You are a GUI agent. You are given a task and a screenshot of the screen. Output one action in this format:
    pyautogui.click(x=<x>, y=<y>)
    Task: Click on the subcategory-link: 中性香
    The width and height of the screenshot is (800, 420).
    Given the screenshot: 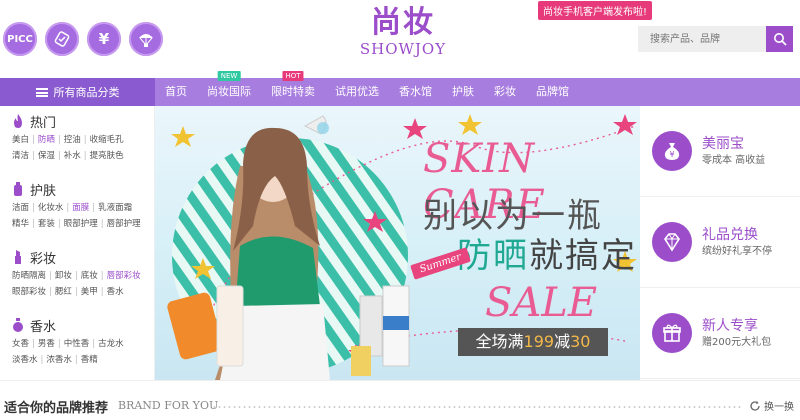 What is the action you would take?
    pyautogui.click(x=77, y=344)
    